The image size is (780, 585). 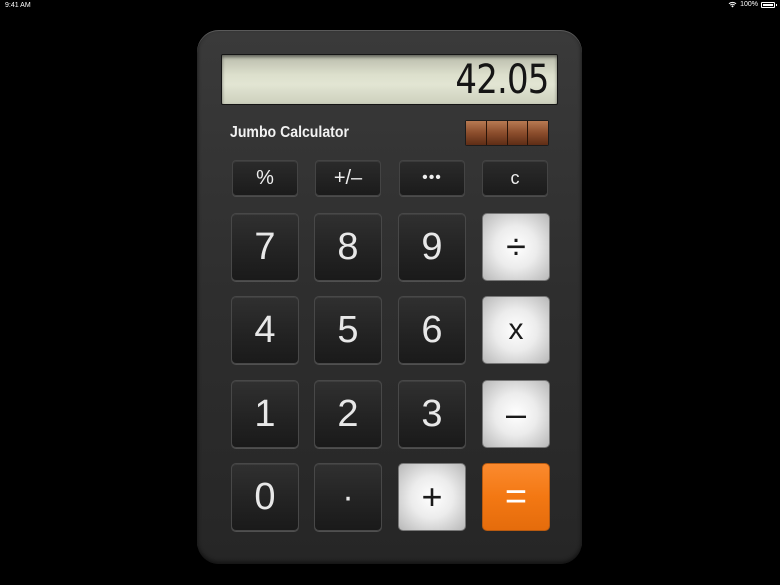 I want to click on battery-icon, so click(x=769, y=4).